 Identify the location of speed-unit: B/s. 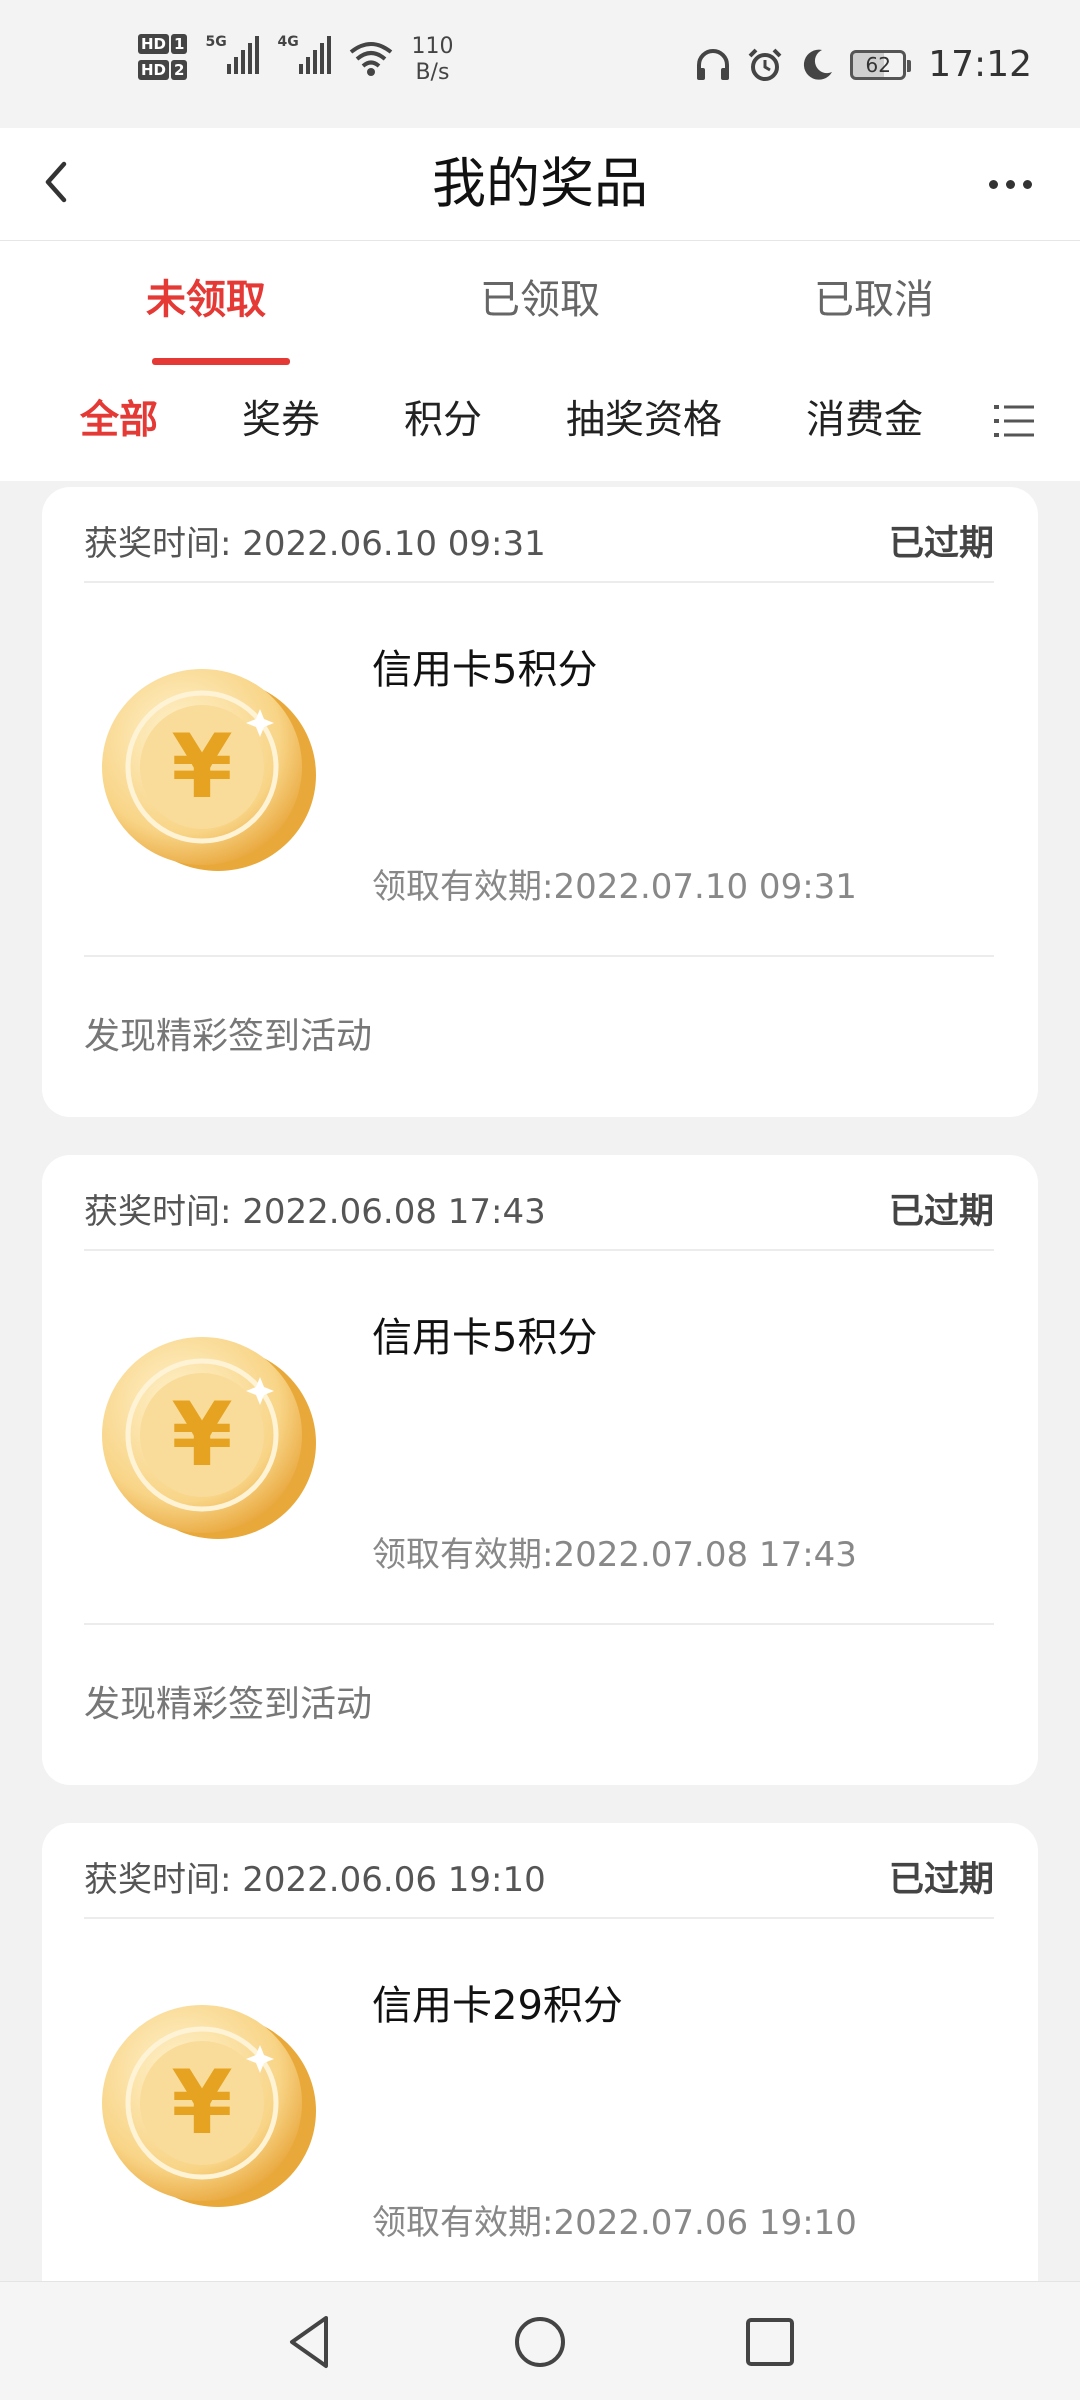
(432, 72).